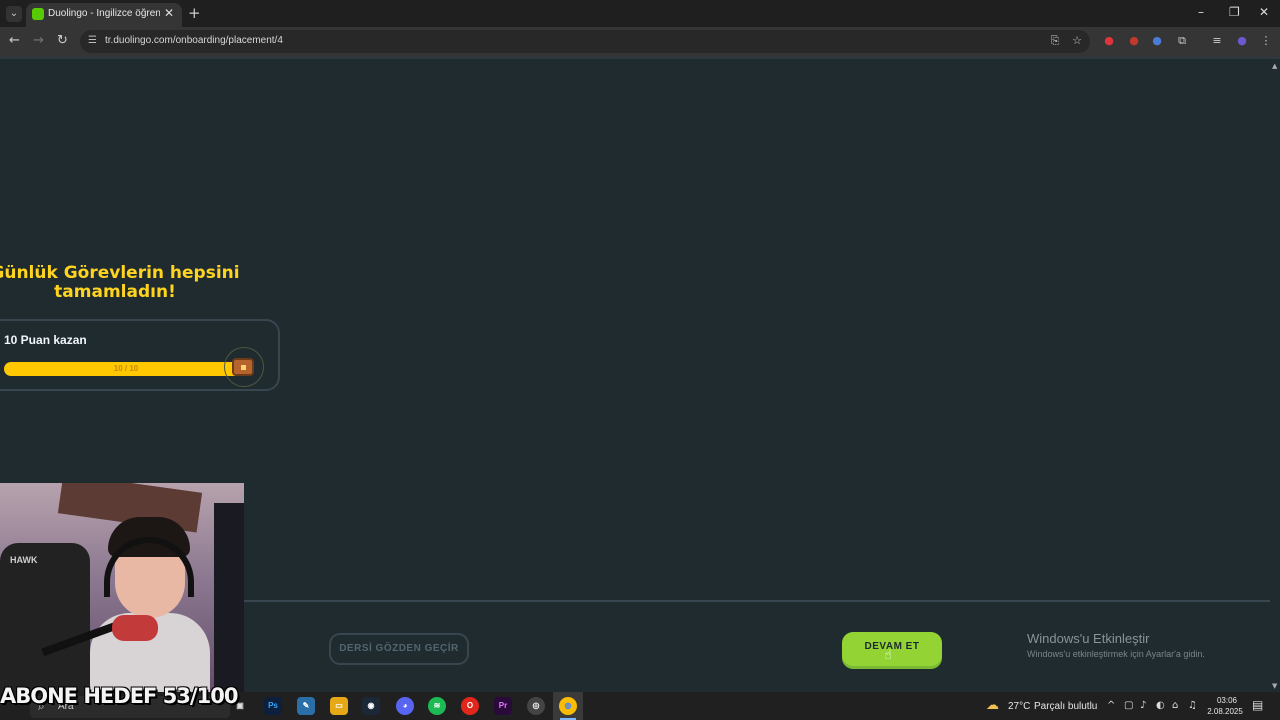  What do you see at coordinates (1077, 41) in the screenshot?
I see `star-icon: ☆` at bounding box center [1077, 41].